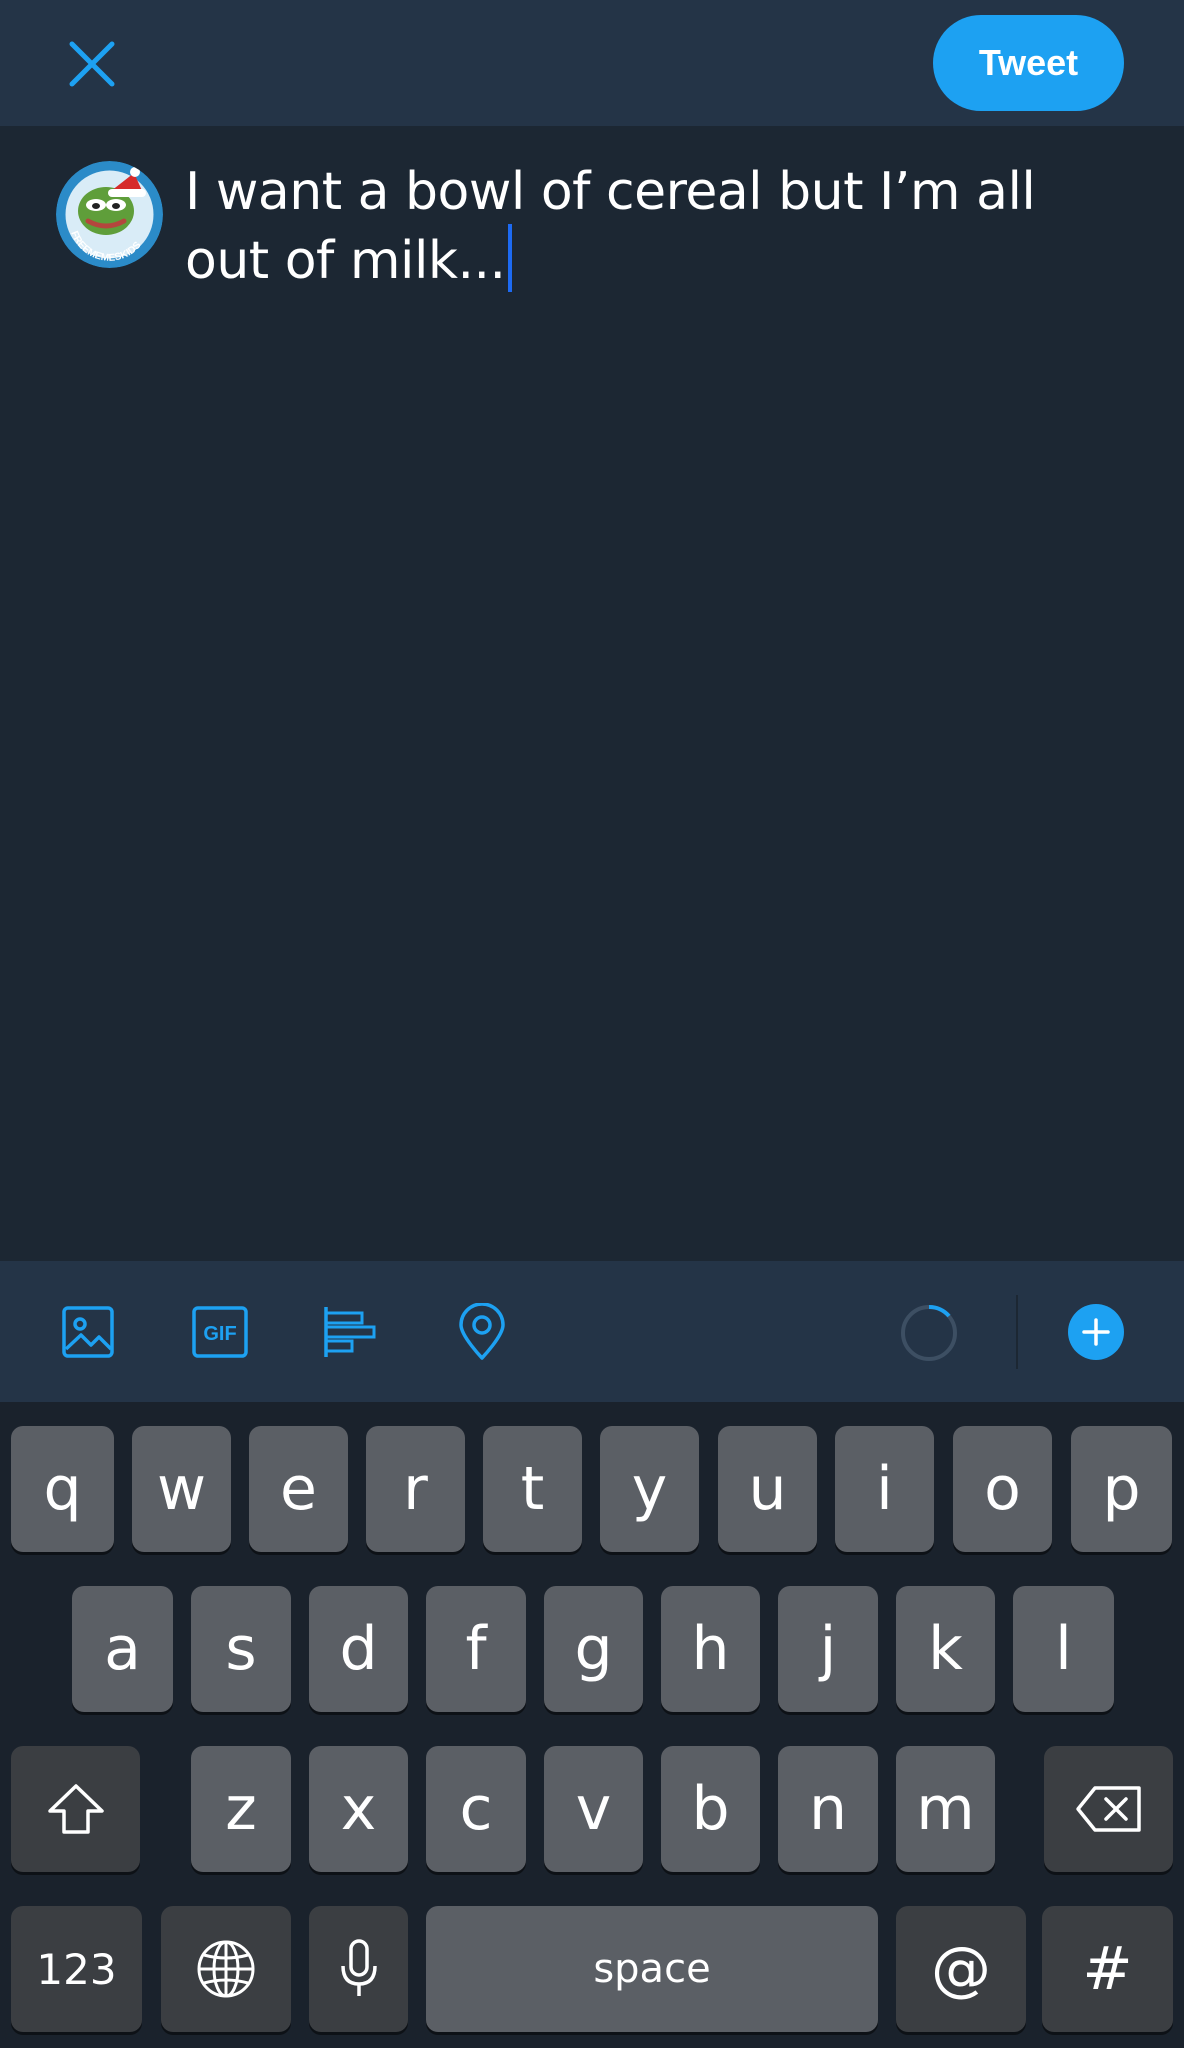 This screenshot has height=2048, width=1184. Describe the element at coordinates (1028, 63) in the screenshot. I see `tweet-button: Tweet` at that location.